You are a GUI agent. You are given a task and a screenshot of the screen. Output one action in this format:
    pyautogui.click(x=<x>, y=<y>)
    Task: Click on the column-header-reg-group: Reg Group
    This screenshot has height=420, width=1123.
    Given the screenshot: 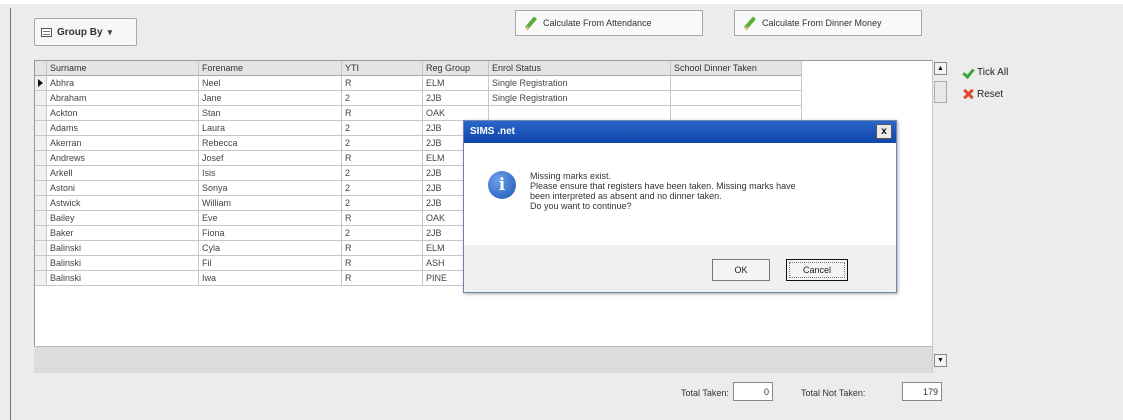 What is the action you would take?
    pyautogui.click(x=456, y=68)
    